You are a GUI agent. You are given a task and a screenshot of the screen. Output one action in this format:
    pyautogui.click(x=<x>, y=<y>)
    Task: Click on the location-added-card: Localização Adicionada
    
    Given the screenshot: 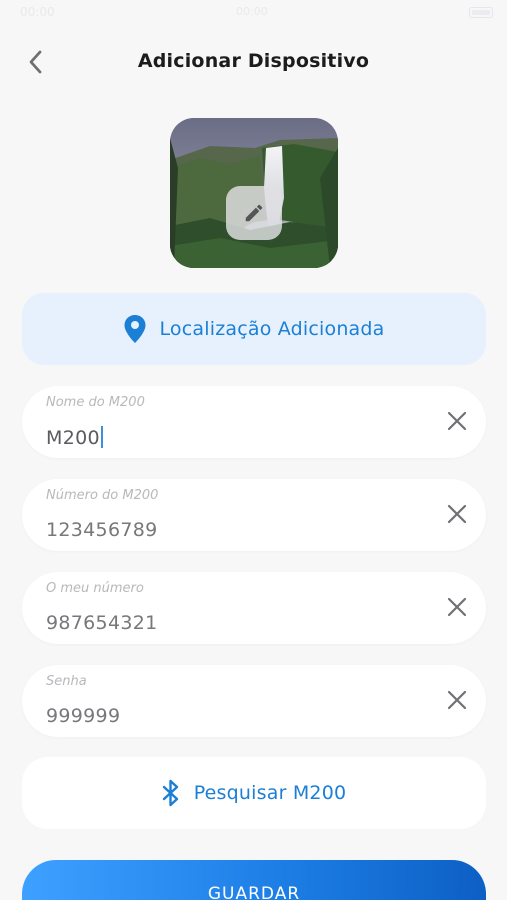 What is the action you would take?
    pyautogui.click(x=254, y=329)
    